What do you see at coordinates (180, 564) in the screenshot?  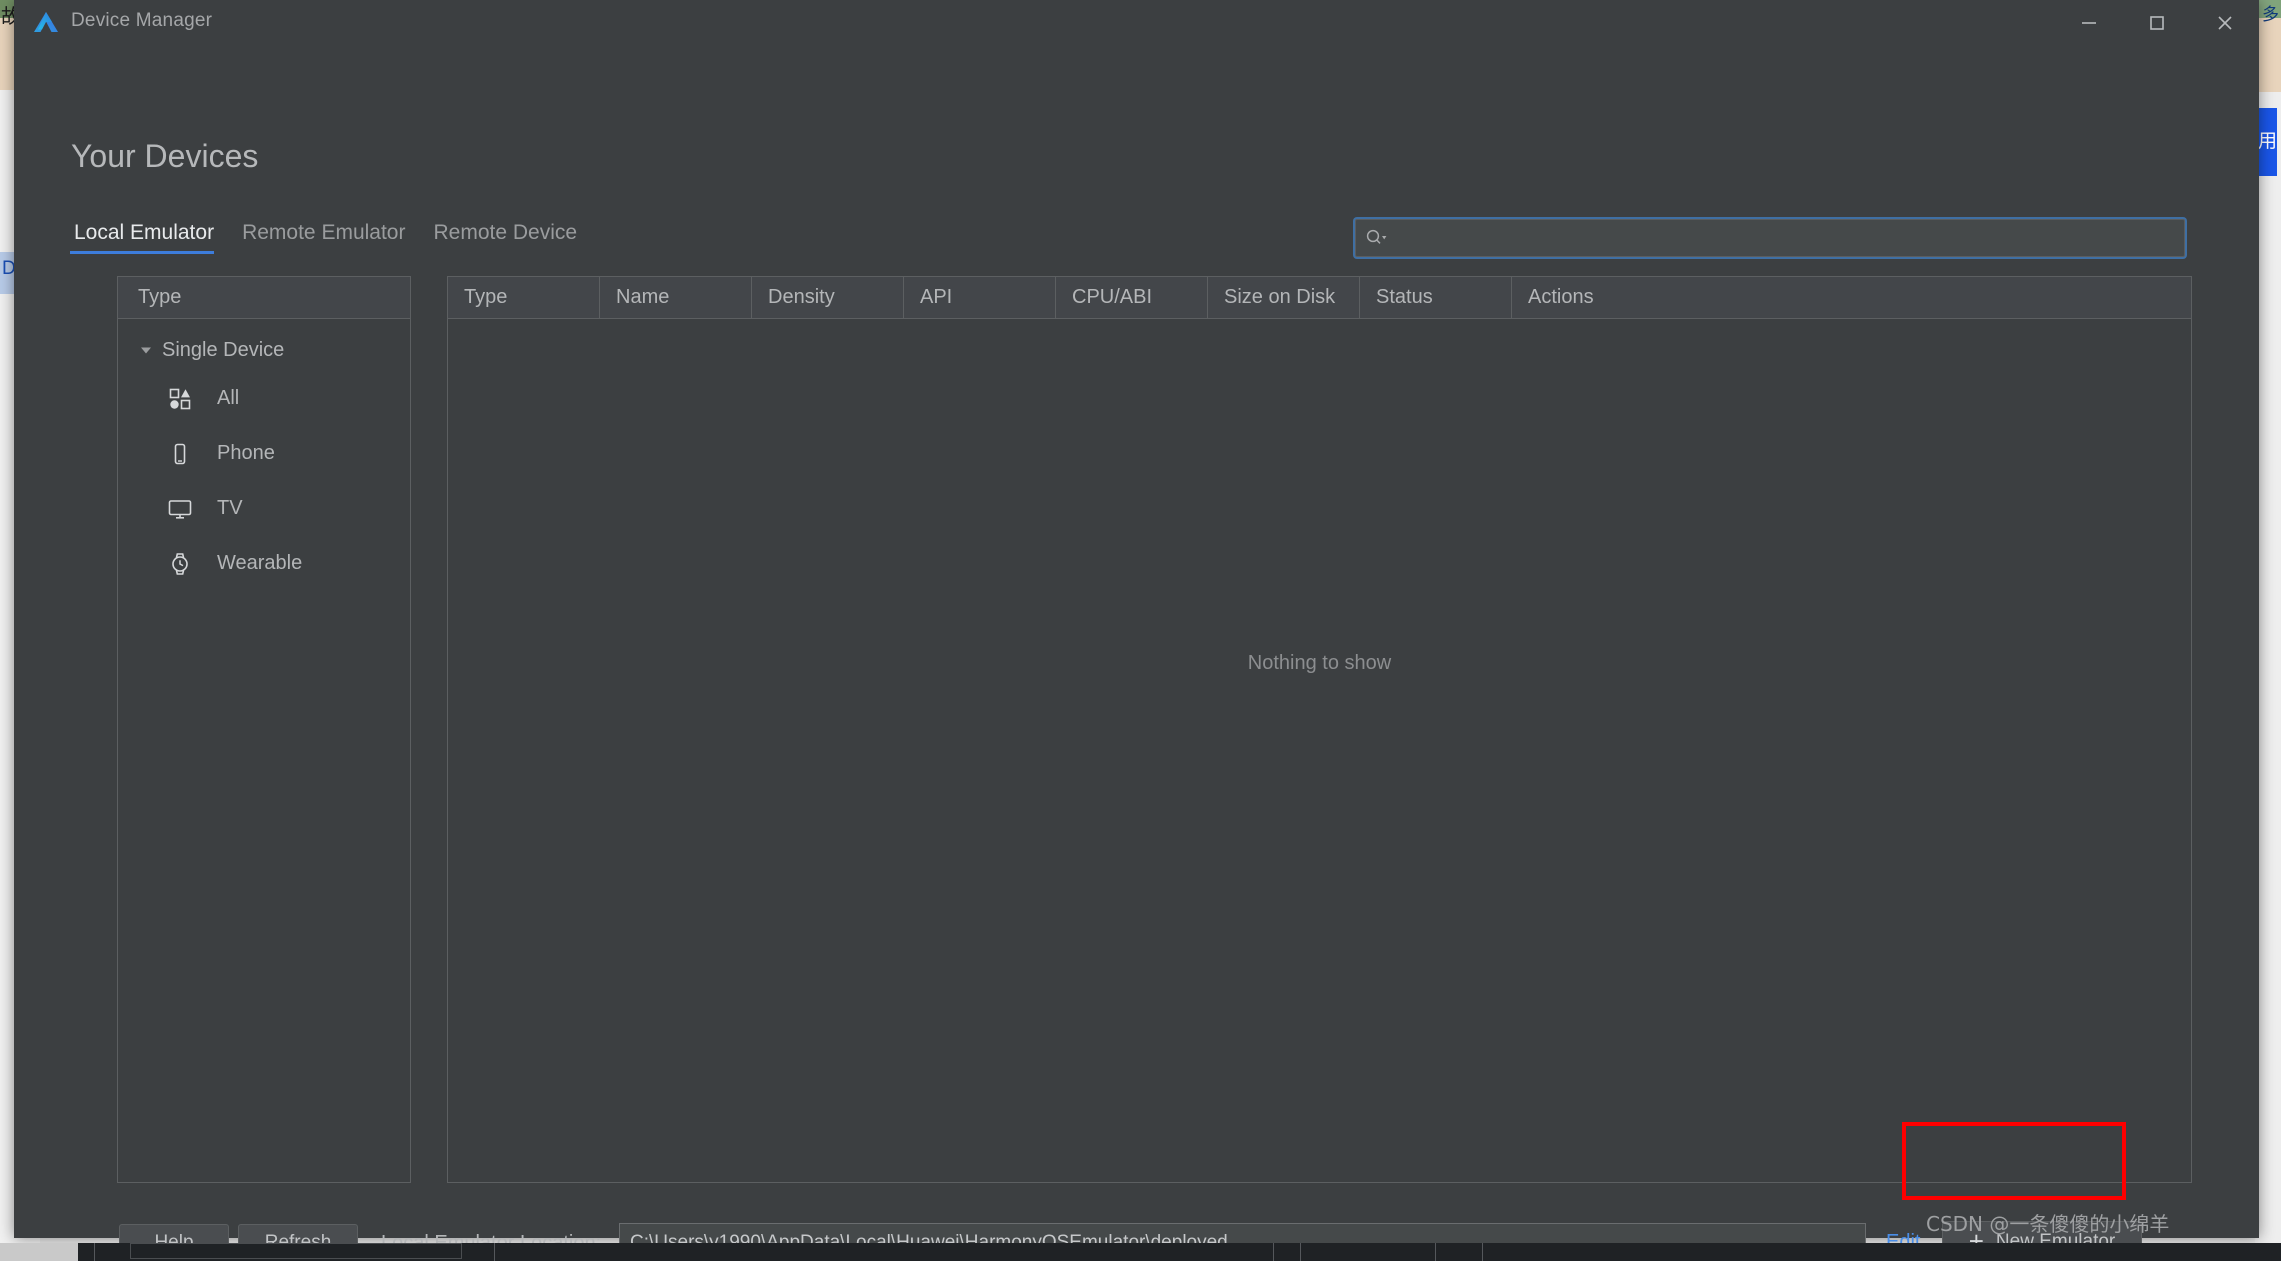 I see `watch-icon` at bounding box center [180, 564].